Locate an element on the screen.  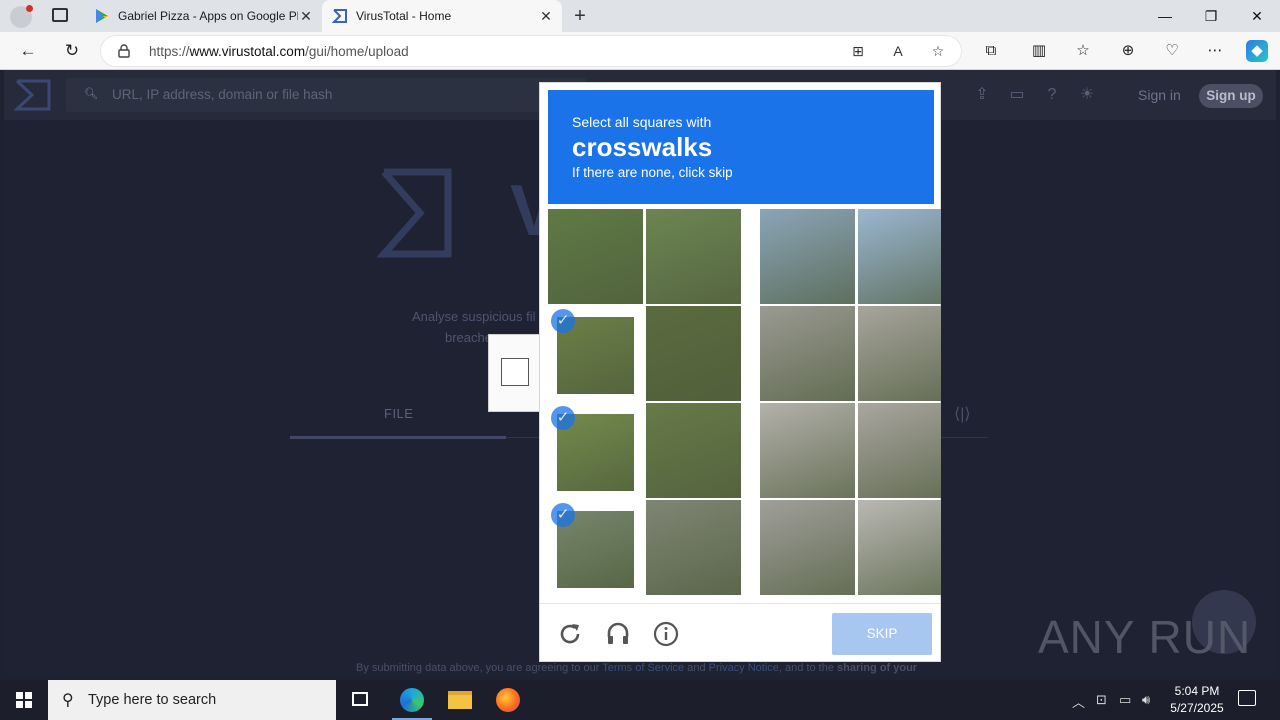
search-tab-icon: ⟨|⟩ is located at coordinates (962, 414).